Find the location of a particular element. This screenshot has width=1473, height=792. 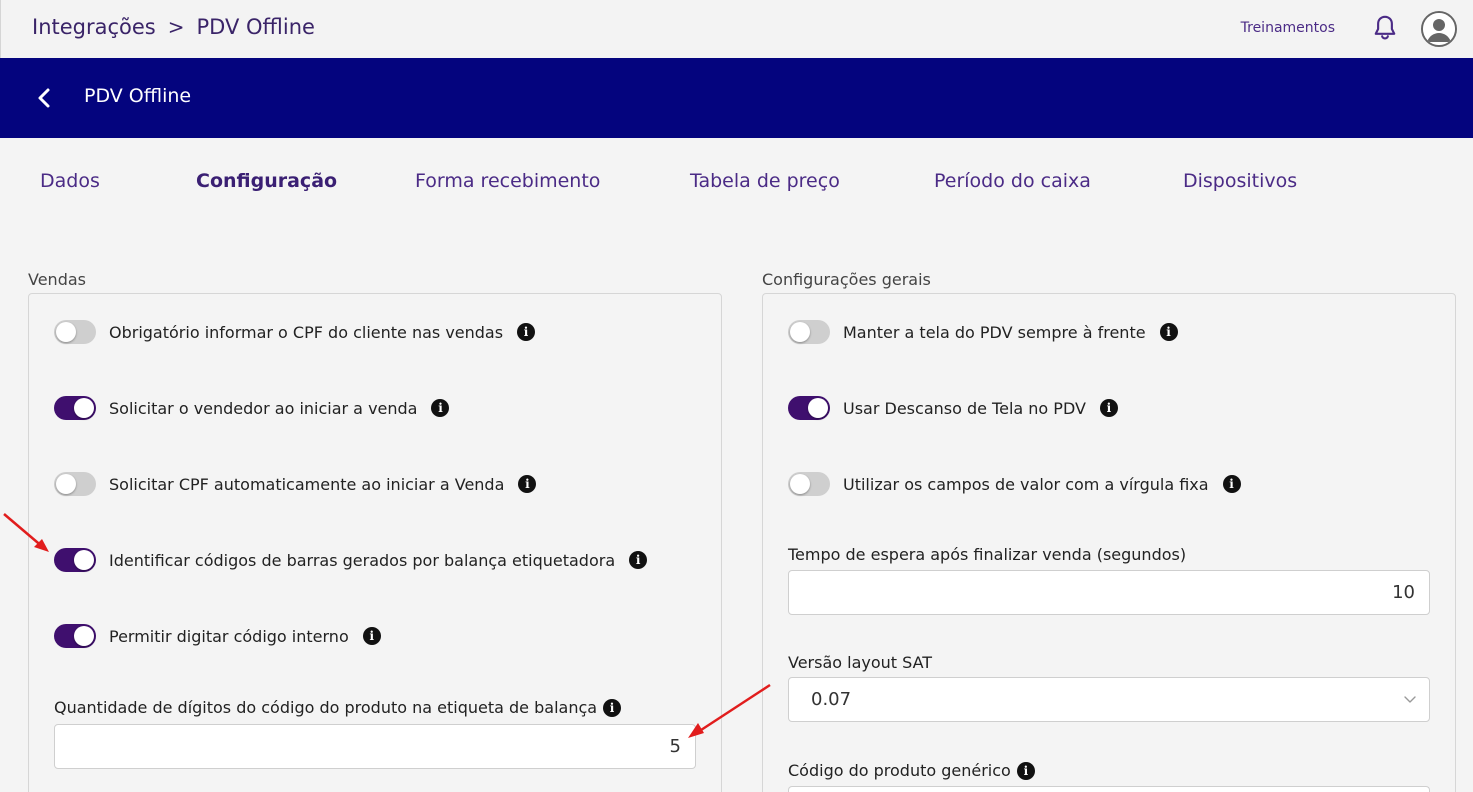

page-header: PDV Offline is located at coordinates (736, 98).